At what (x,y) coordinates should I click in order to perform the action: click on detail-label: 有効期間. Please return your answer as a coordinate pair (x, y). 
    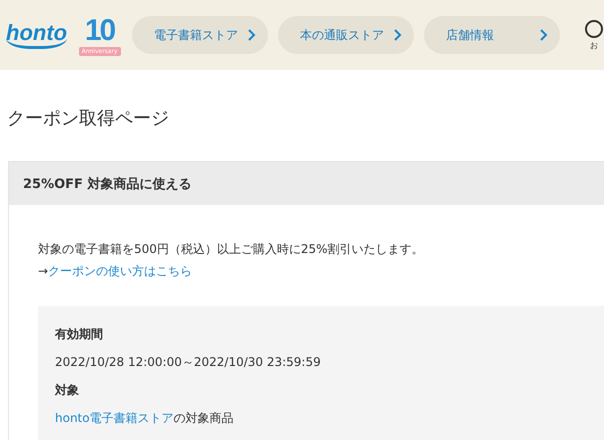
    Looking at the image, I should click on (79, 334).